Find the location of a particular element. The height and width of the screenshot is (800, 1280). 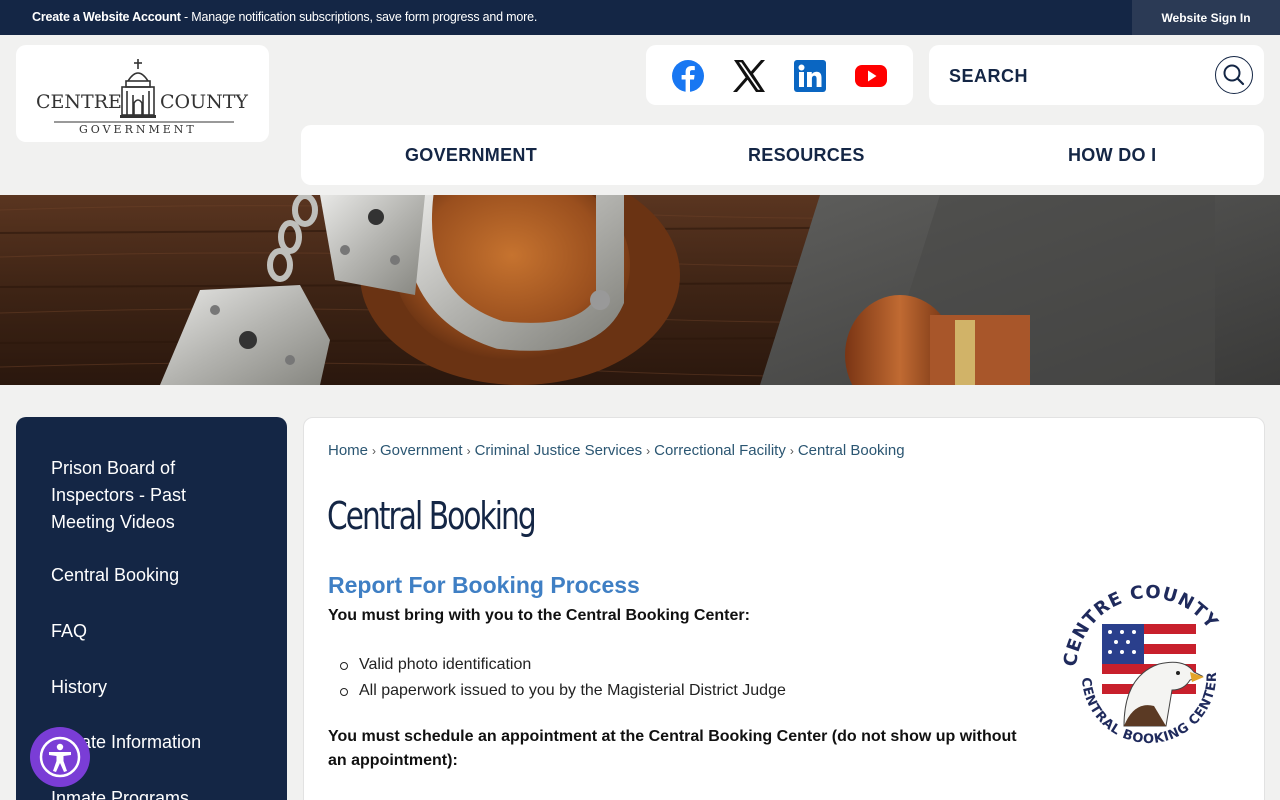

list-item: Valid photo identification is located at coordinates (557, 665).